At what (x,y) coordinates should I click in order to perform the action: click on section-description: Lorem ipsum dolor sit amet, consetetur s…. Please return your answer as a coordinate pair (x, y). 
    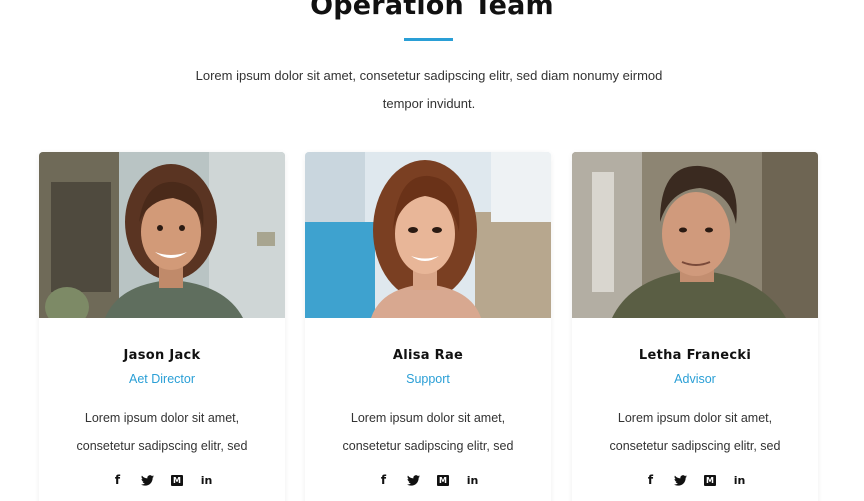
    Looking at the image, I should click on (429, 89).